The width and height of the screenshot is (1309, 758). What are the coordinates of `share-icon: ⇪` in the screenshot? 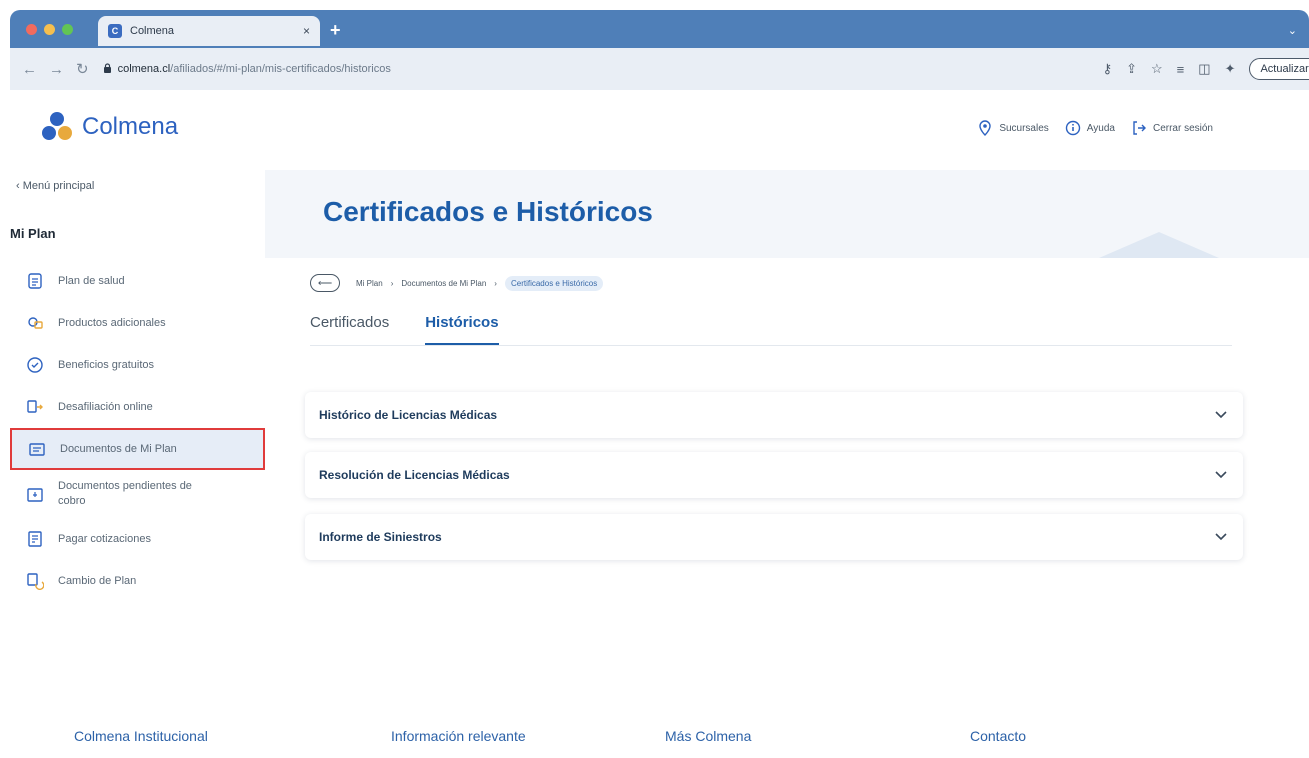 It's located at (1131, 69).